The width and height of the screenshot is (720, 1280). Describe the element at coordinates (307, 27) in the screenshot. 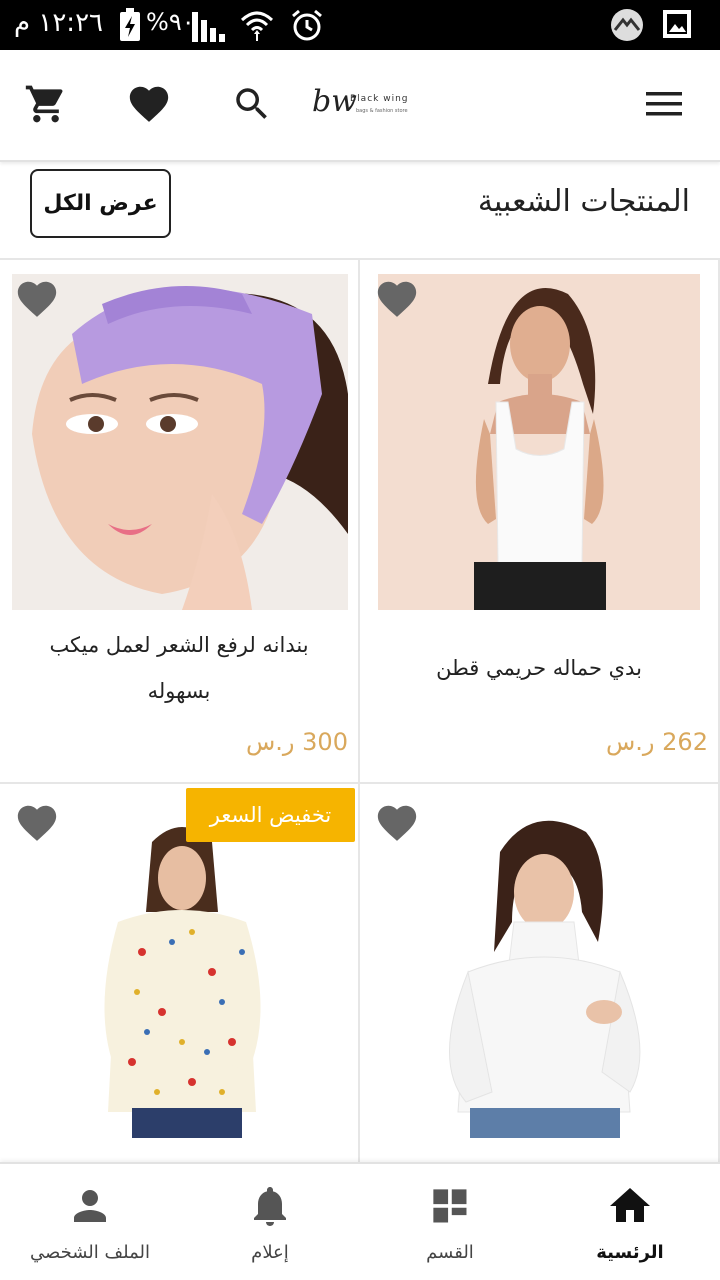

I see `alarm-icon` at that location.